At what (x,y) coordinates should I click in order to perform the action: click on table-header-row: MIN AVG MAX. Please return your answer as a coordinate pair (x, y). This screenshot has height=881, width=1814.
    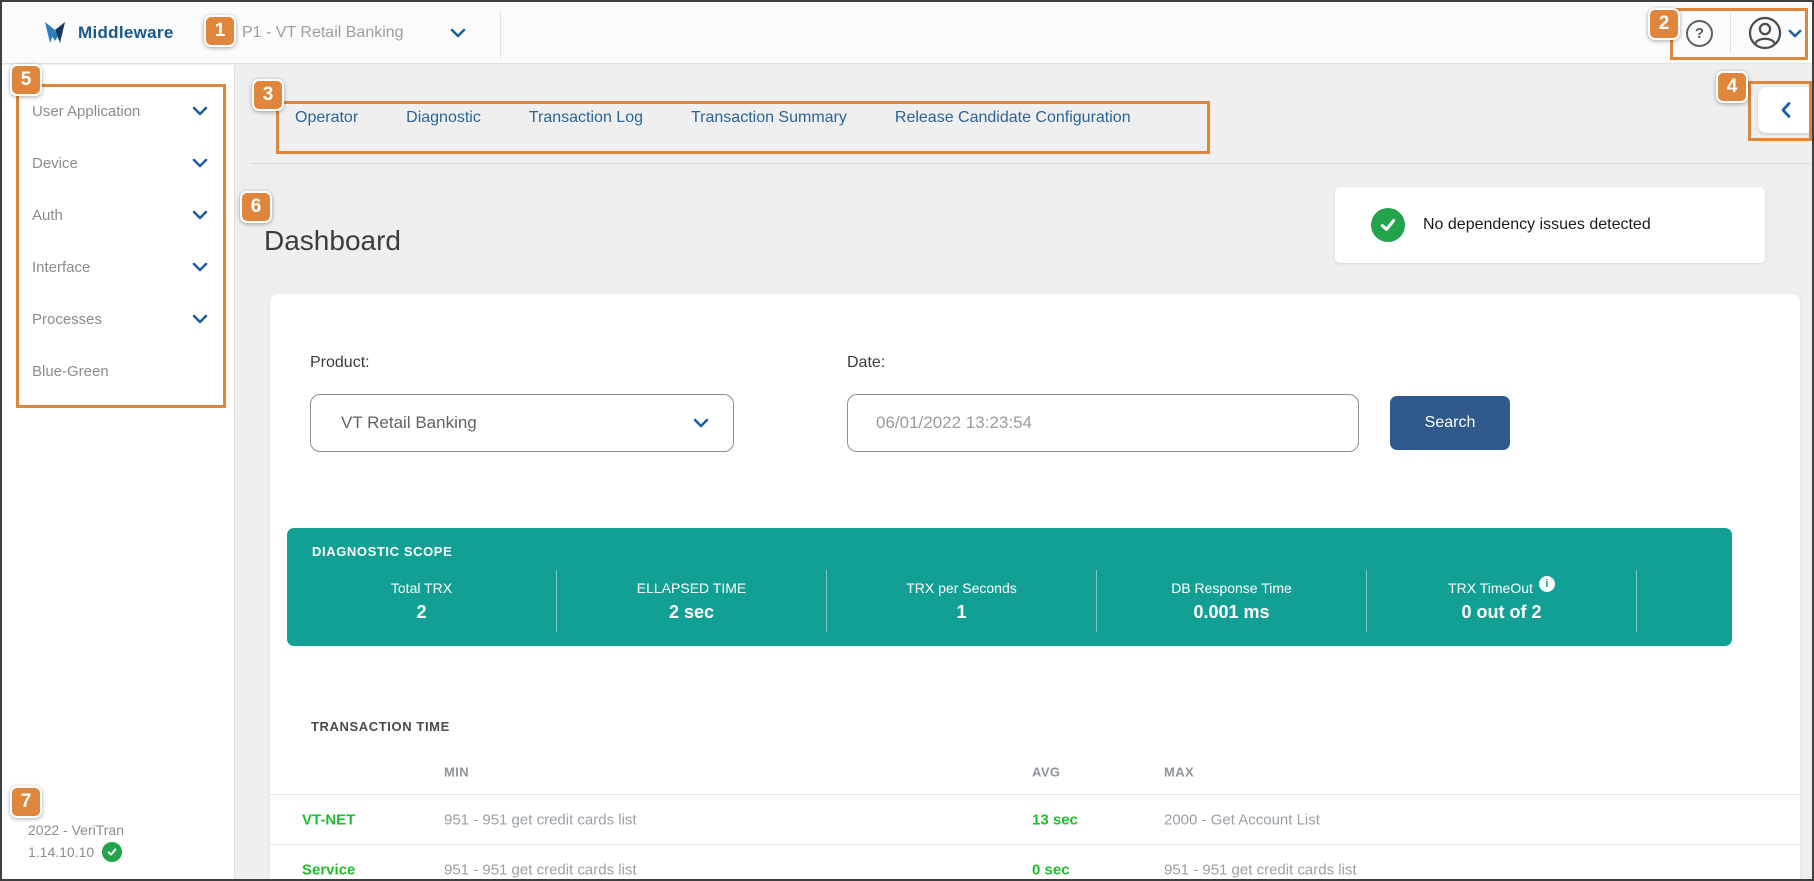
    Looking at the image, I should click on (1035, 771).